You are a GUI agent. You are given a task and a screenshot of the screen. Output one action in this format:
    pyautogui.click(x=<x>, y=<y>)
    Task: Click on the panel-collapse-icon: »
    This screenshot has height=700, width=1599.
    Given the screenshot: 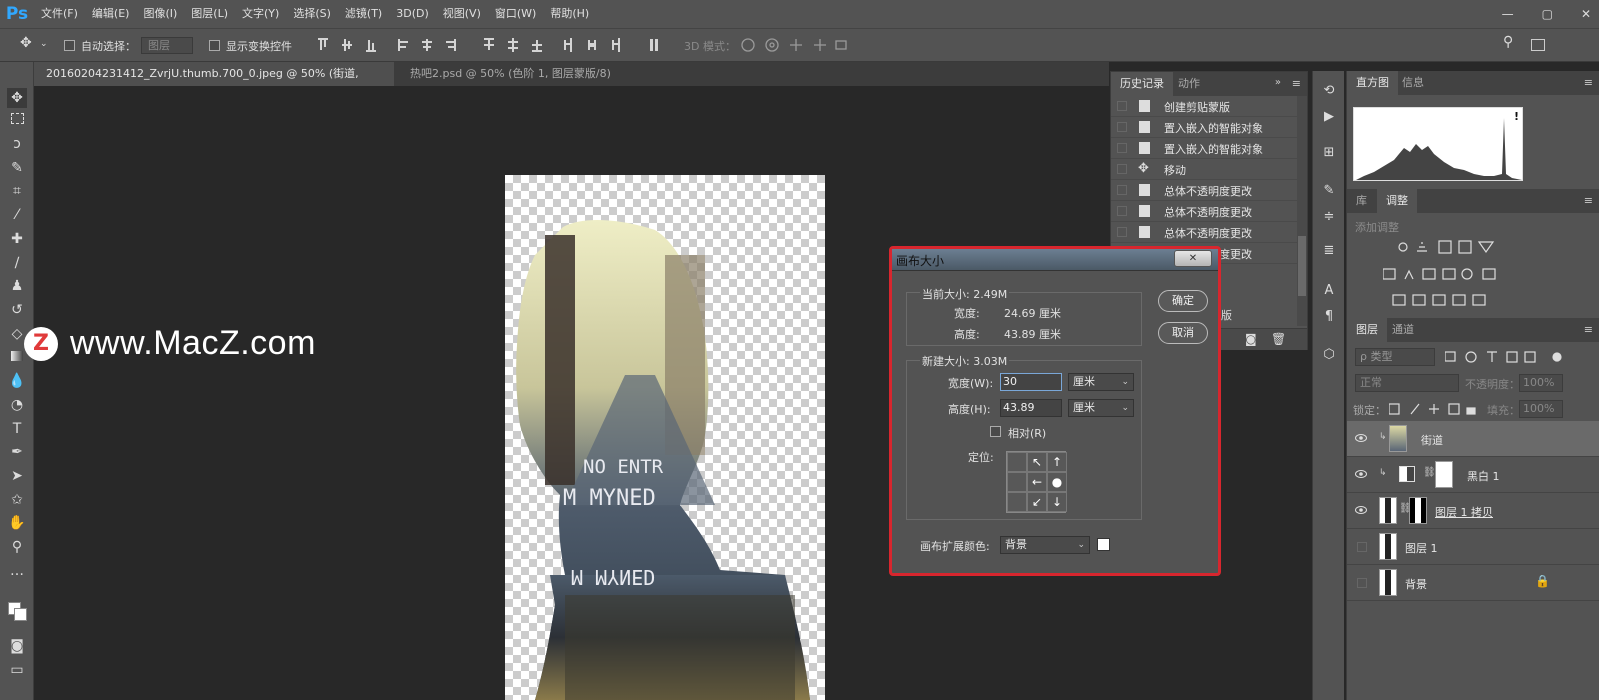 What is the action you would take?
    pyautogui.click(x=1278, y=82)
    